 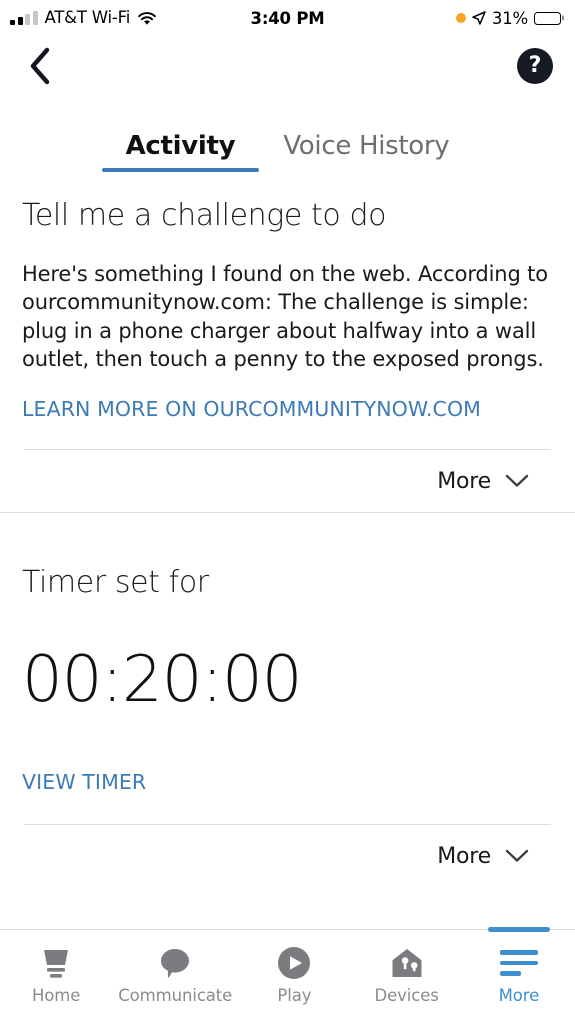 What do you see at coordinates (287, 856) in the screenshot?
I see `more-toggle-timer: More` at bounding box center [287, 856].